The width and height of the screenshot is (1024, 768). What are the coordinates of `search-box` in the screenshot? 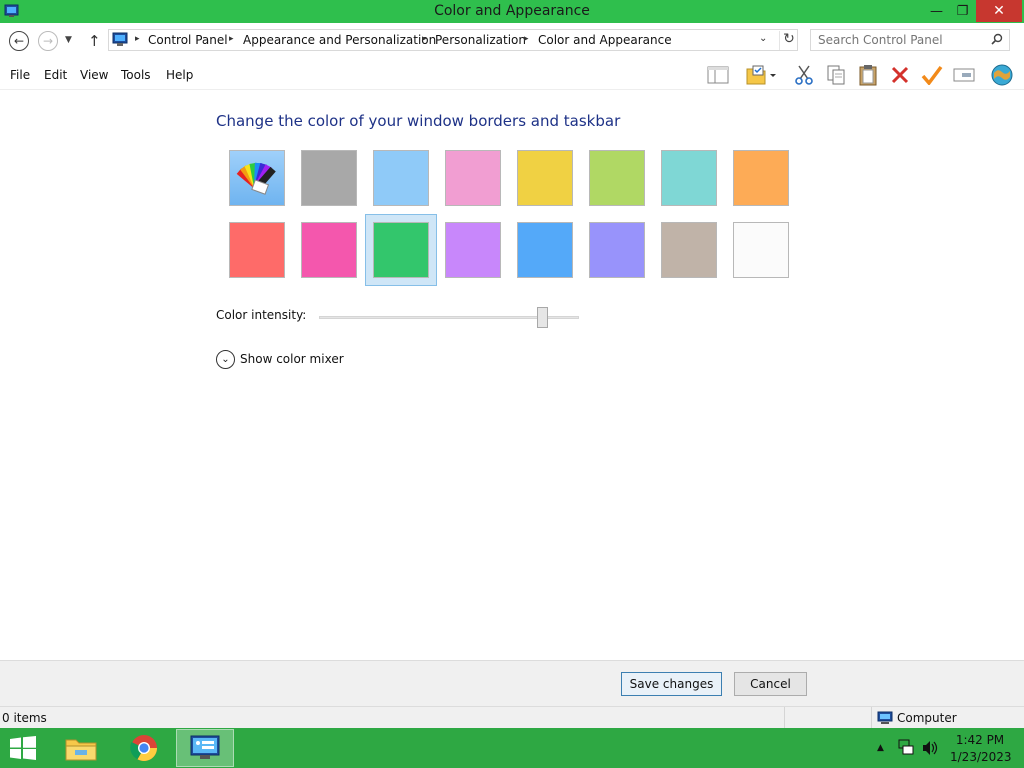 It's located at (910, 40).